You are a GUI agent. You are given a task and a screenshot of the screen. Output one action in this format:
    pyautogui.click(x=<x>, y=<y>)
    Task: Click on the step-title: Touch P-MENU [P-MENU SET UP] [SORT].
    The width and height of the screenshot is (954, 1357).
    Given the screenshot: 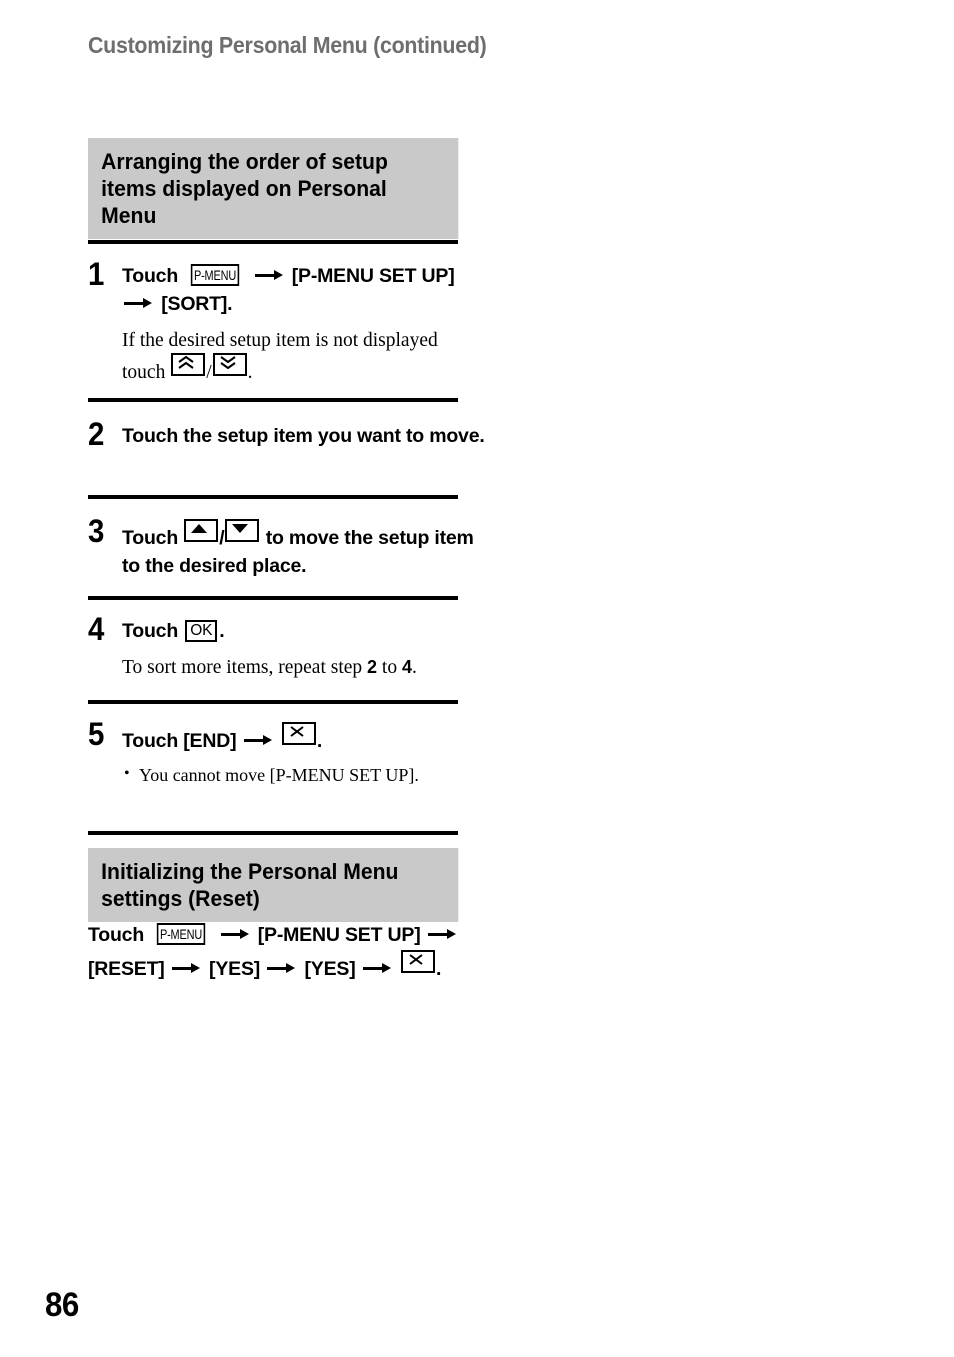 What is the action you would take?
    pyautogui.click(x=307, y=290)
    